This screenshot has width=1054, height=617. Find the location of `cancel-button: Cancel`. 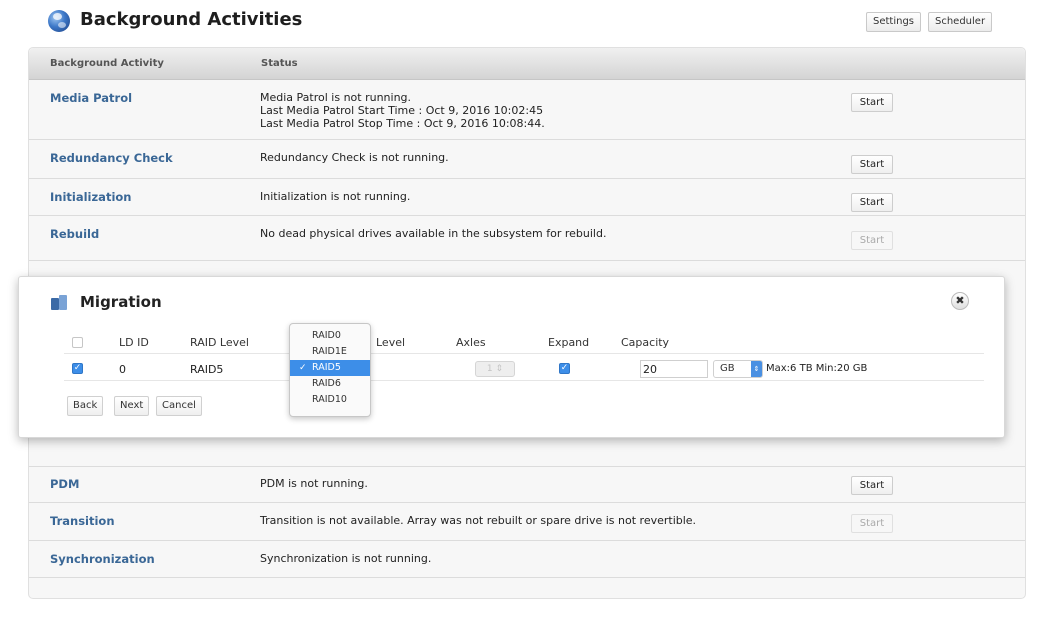

cancel-button: Cancel is located at coordinates (179, 406).